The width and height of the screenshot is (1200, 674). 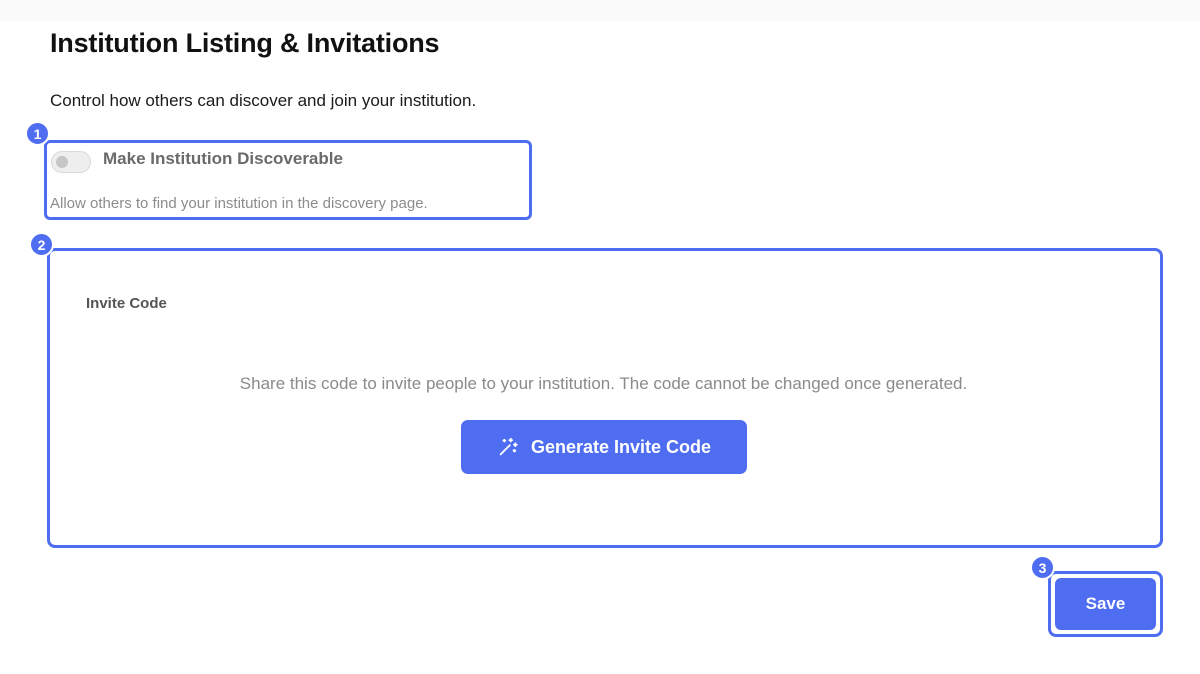 What do you see at coordinates (62, 162) in the screenshot?
I see `toggle-knob` at bounding box center [62, 162].